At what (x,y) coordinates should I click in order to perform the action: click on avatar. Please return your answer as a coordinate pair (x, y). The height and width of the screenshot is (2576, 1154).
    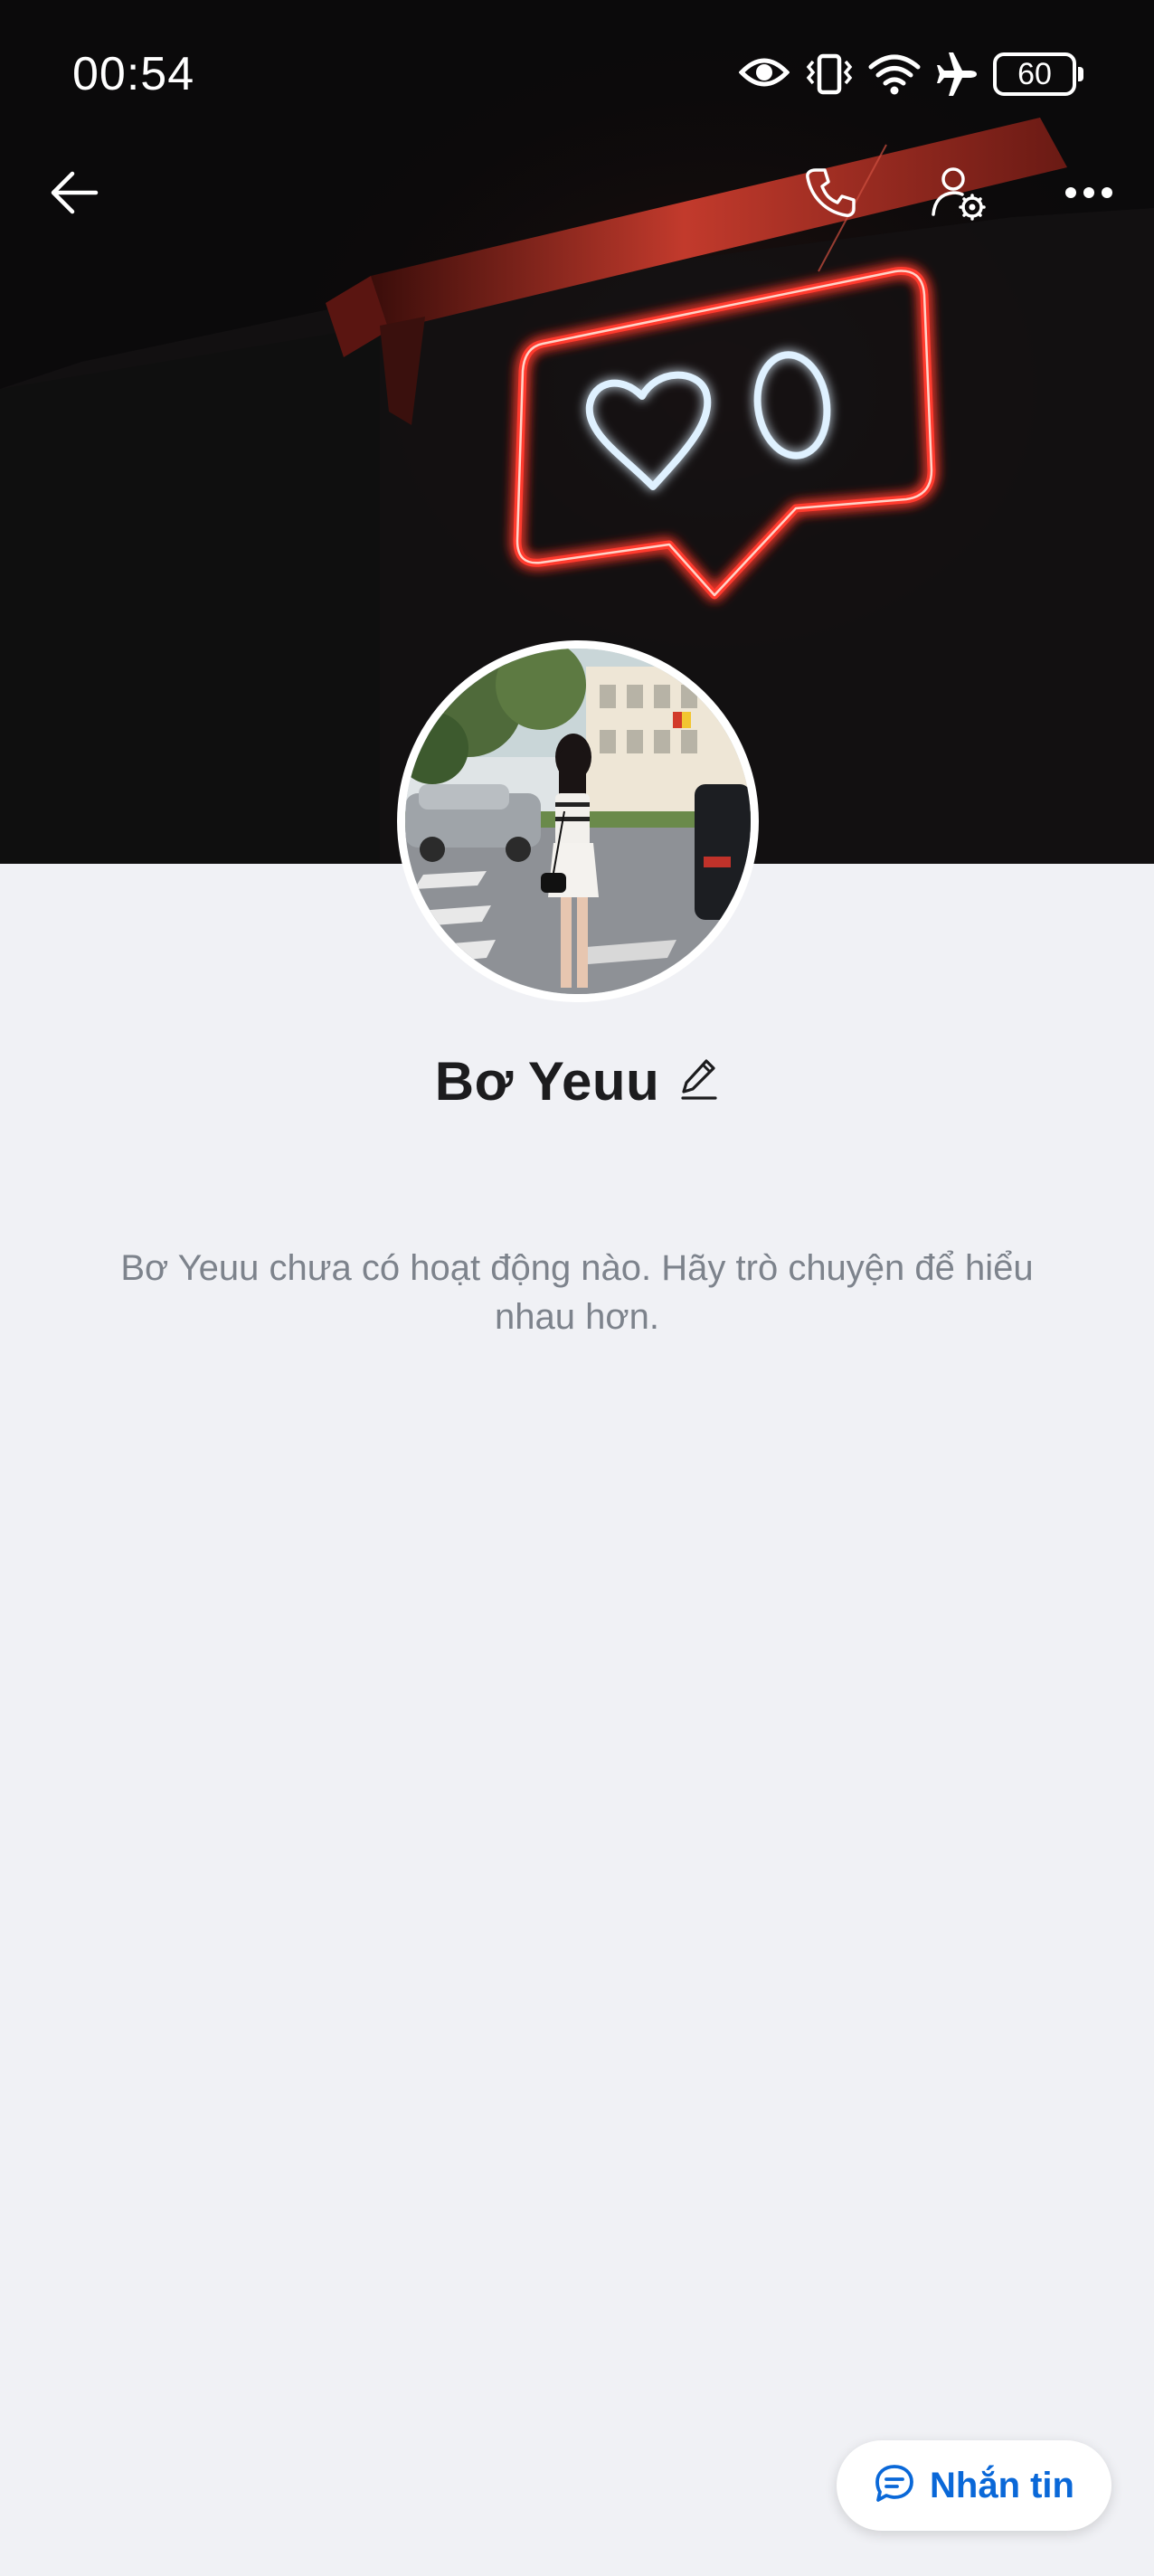
    Looking at the image, I should click on (578, 821).